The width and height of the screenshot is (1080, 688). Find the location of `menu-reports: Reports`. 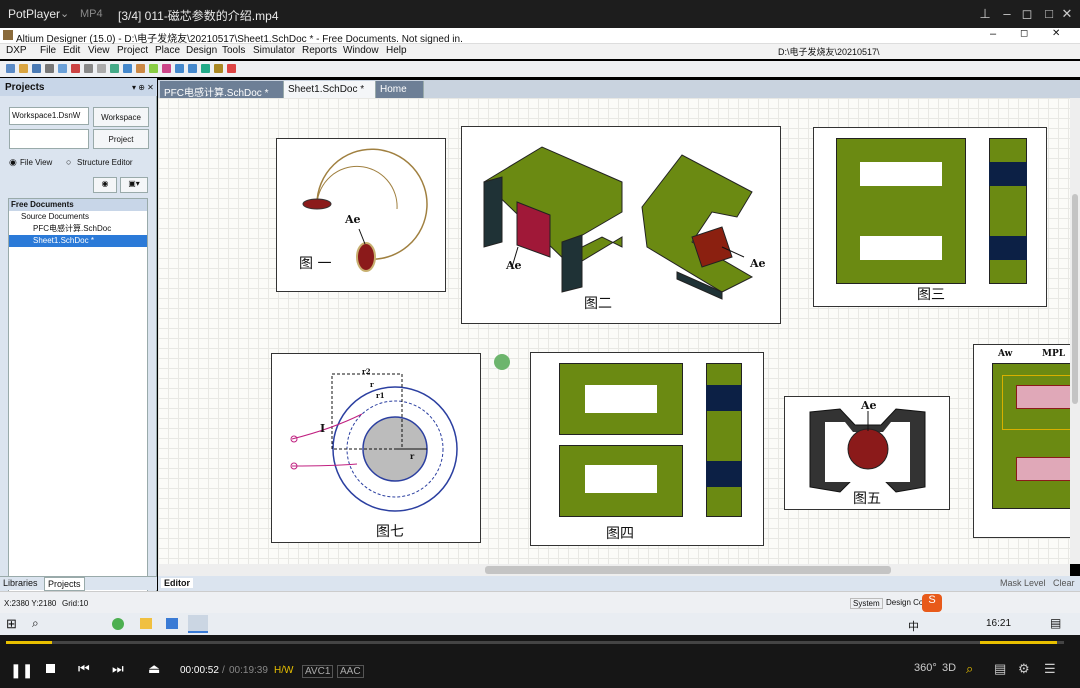

menu-reports: Reports is located at coordinates (319, 50).